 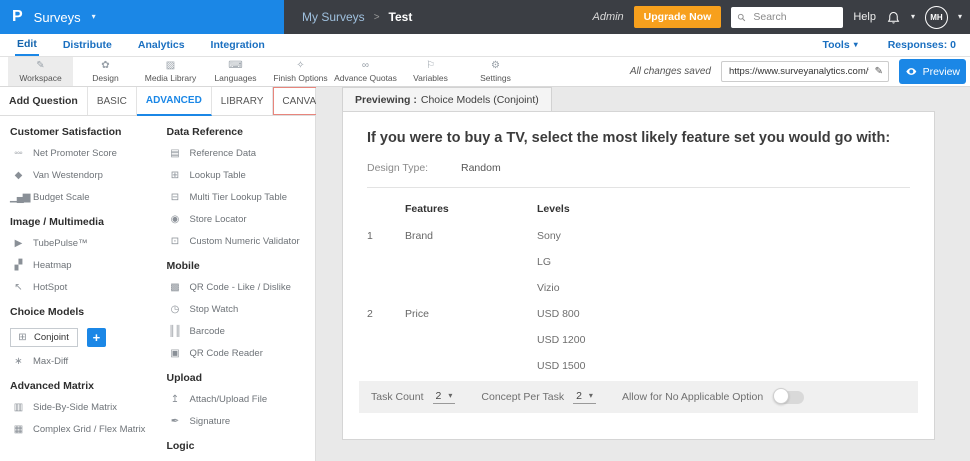 I want to click on sidebar-item-barcode: ║║ Barcode, so click(x=240, y=331).